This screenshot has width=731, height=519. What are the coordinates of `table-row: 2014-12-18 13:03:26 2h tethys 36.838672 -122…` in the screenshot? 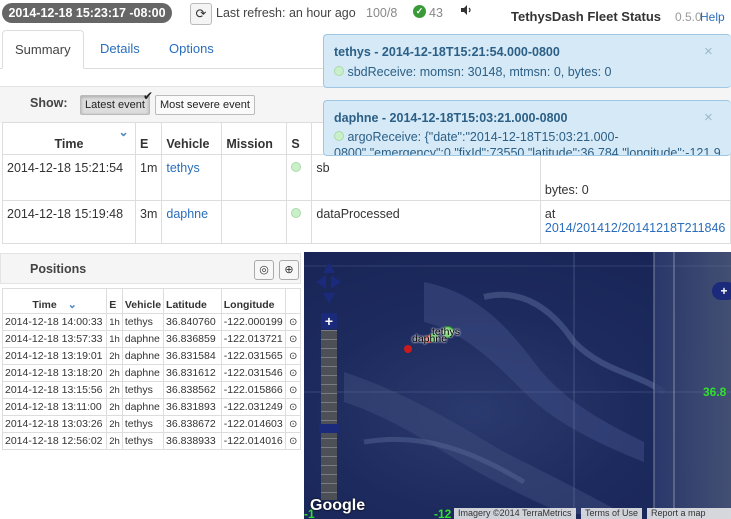 It's located at (151, 424).